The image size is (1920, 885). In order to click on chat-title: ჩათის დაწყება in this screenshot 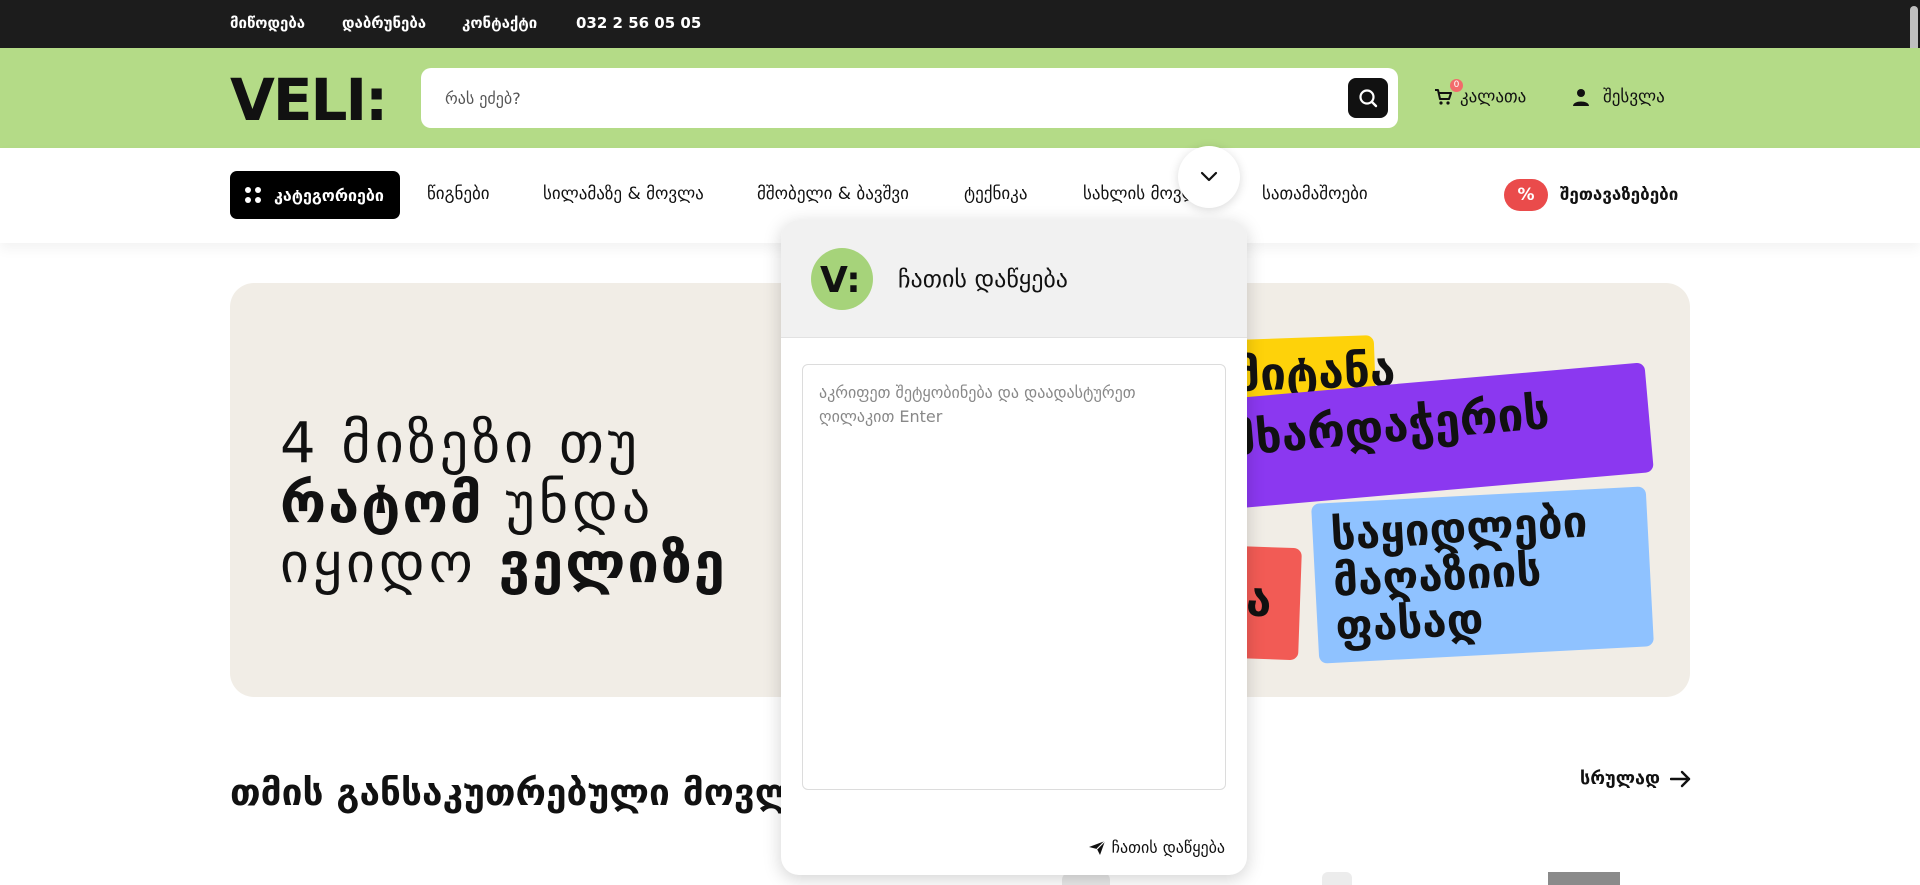, I will do `click(983, 279)`.